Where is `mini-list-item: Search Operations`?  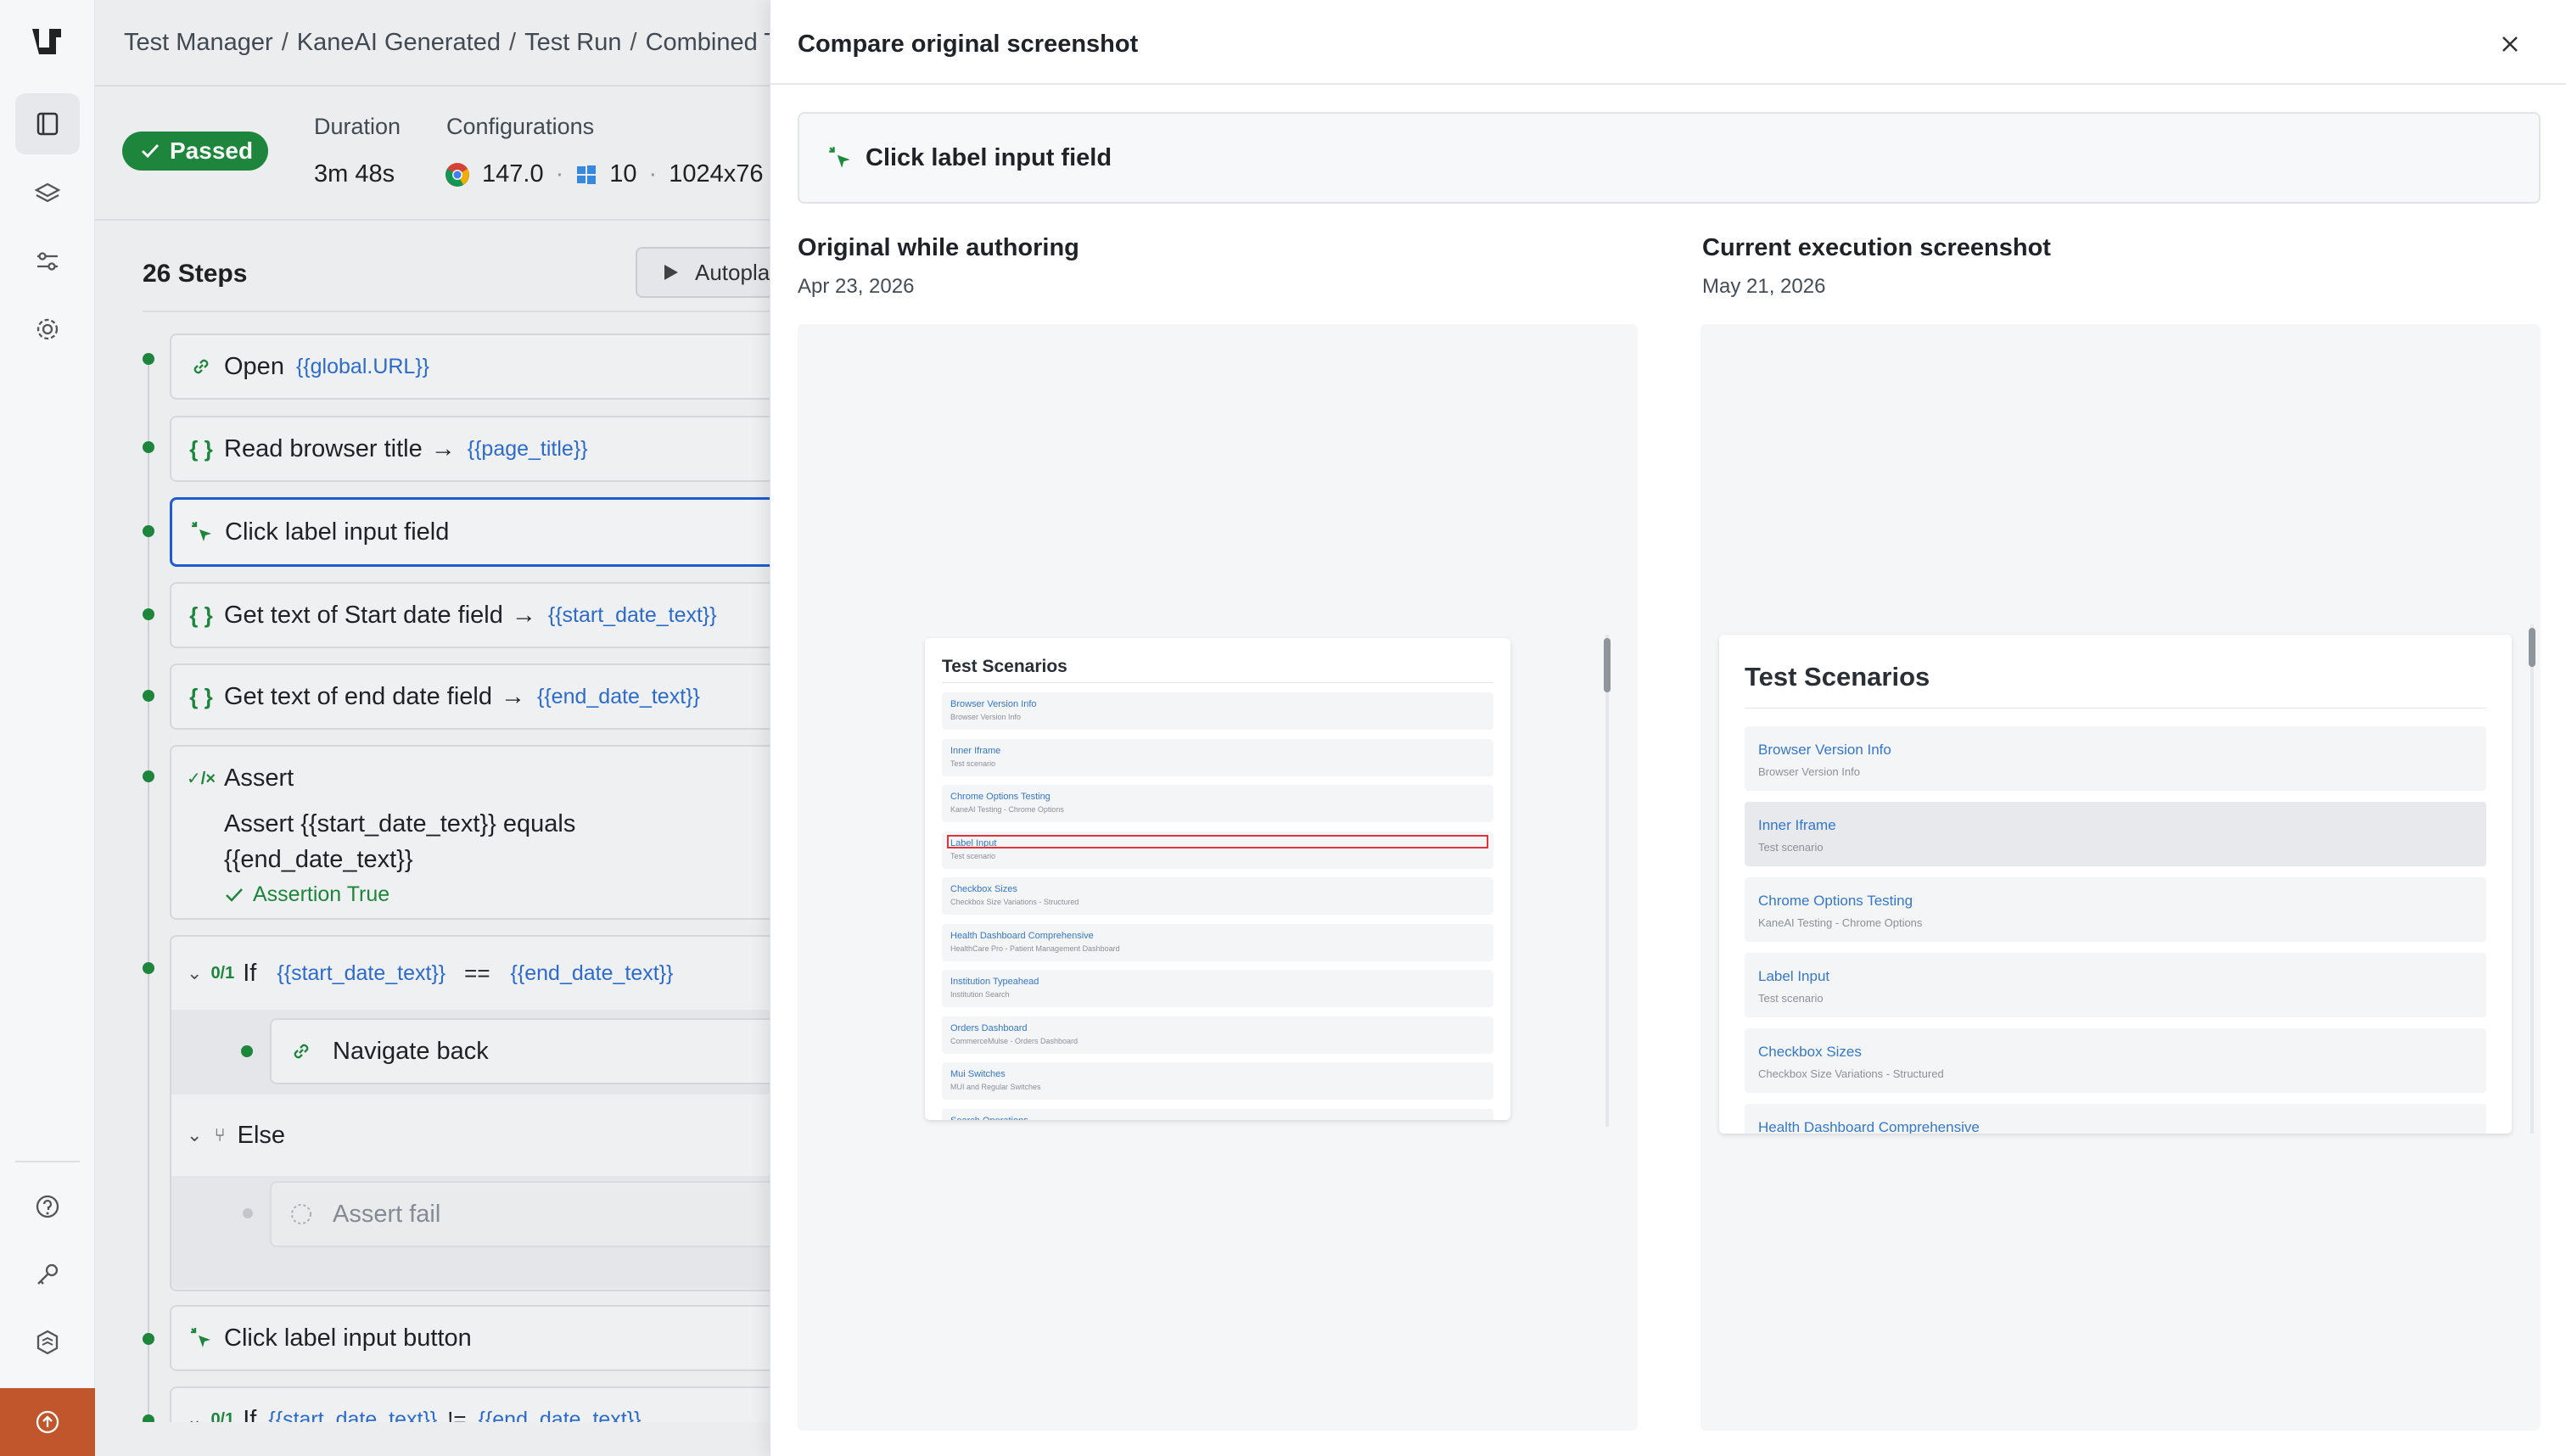 mini-list-item: Search Operations is located at coordinates (1217, 1114).